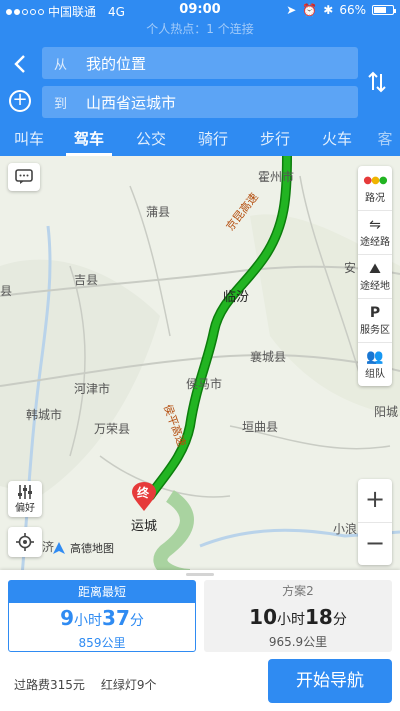  Describe the element at coordinates (298, 642) in the screenshot. I see `plan-distance: 965.9公里` at that location.